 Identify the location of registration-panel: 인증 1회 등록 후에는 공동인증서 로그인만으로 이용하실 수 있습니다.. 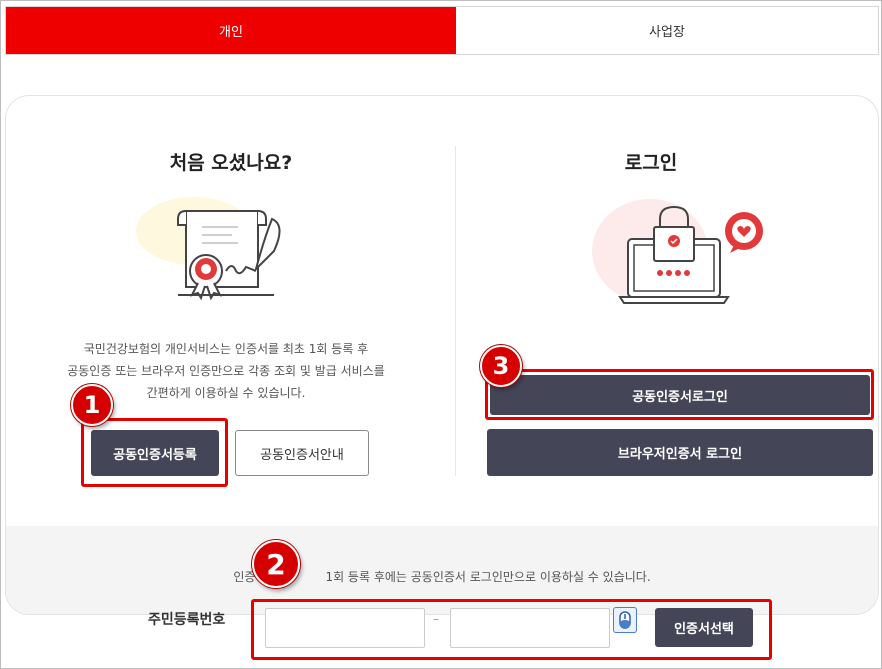
(442, 570).